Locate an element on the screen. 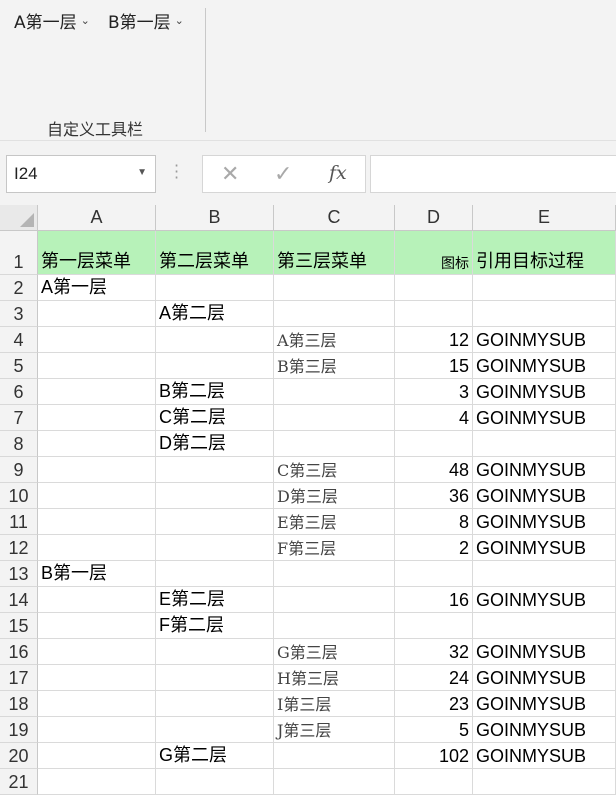 The height and width of the screenshot is (795, 616). cell-c14 is located at coordinates (334, 600).